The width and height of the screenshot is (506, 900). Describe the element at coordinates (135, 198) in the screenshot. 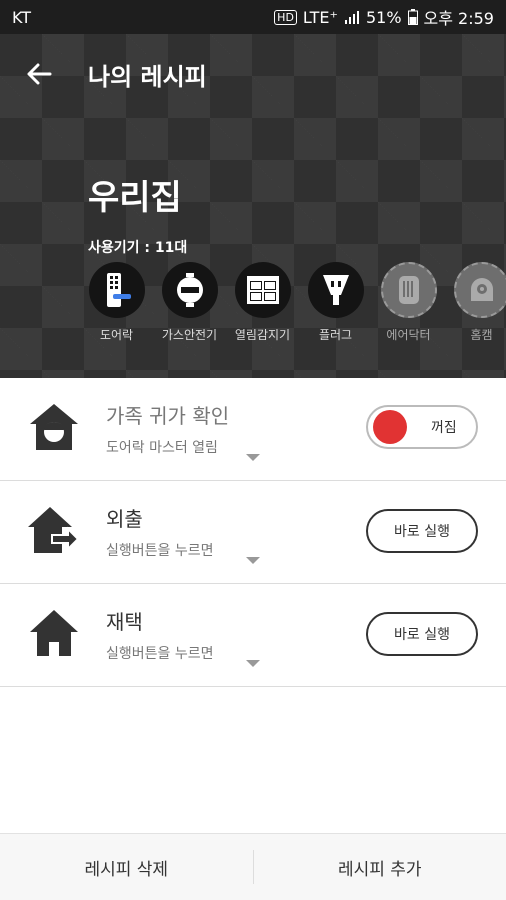

I see `home-name: 우리집` at that location.